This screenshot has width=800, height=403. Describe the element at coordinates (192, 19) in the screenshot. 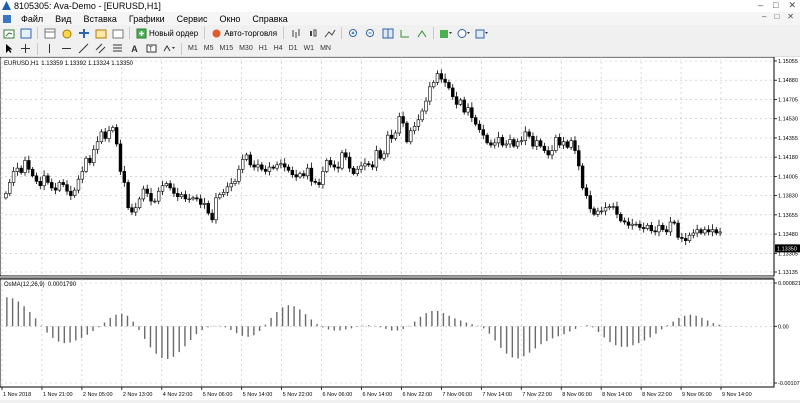

I see `menu-tools: Сервис` at that location.